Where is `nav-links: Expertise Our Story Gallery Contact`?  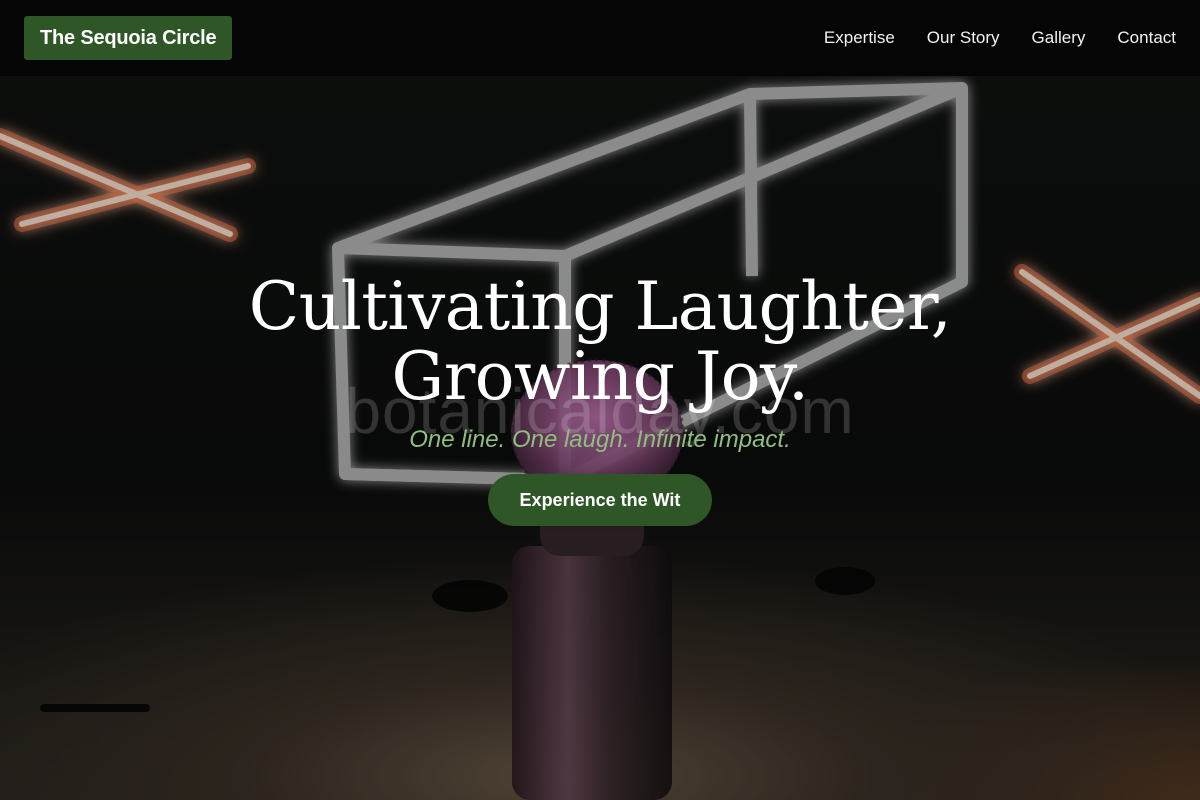
nav-links: Expertise Our Story Gallery Contact is located at coordinates (1000, 38).